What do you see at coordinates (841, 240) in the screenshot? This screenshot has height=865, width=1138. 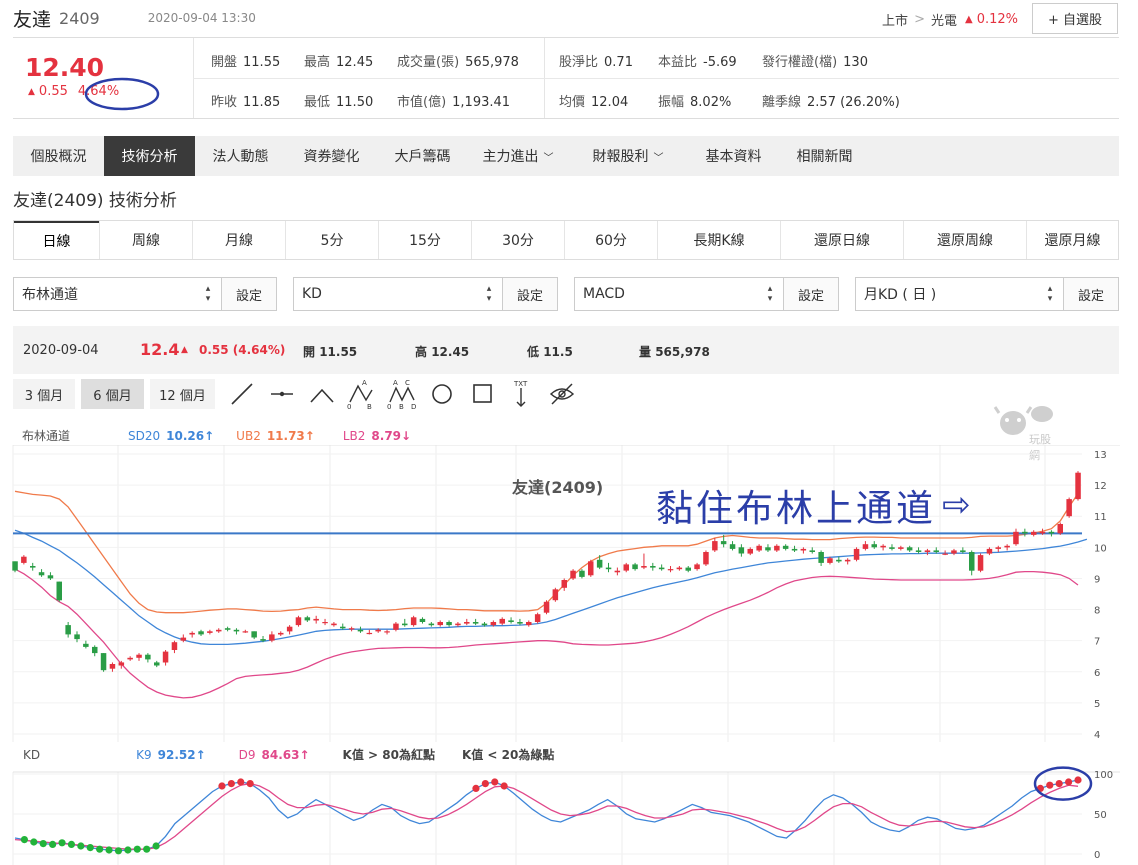 I see `tab-adj-daily: 還原日線` at bounding box center [841, 240].